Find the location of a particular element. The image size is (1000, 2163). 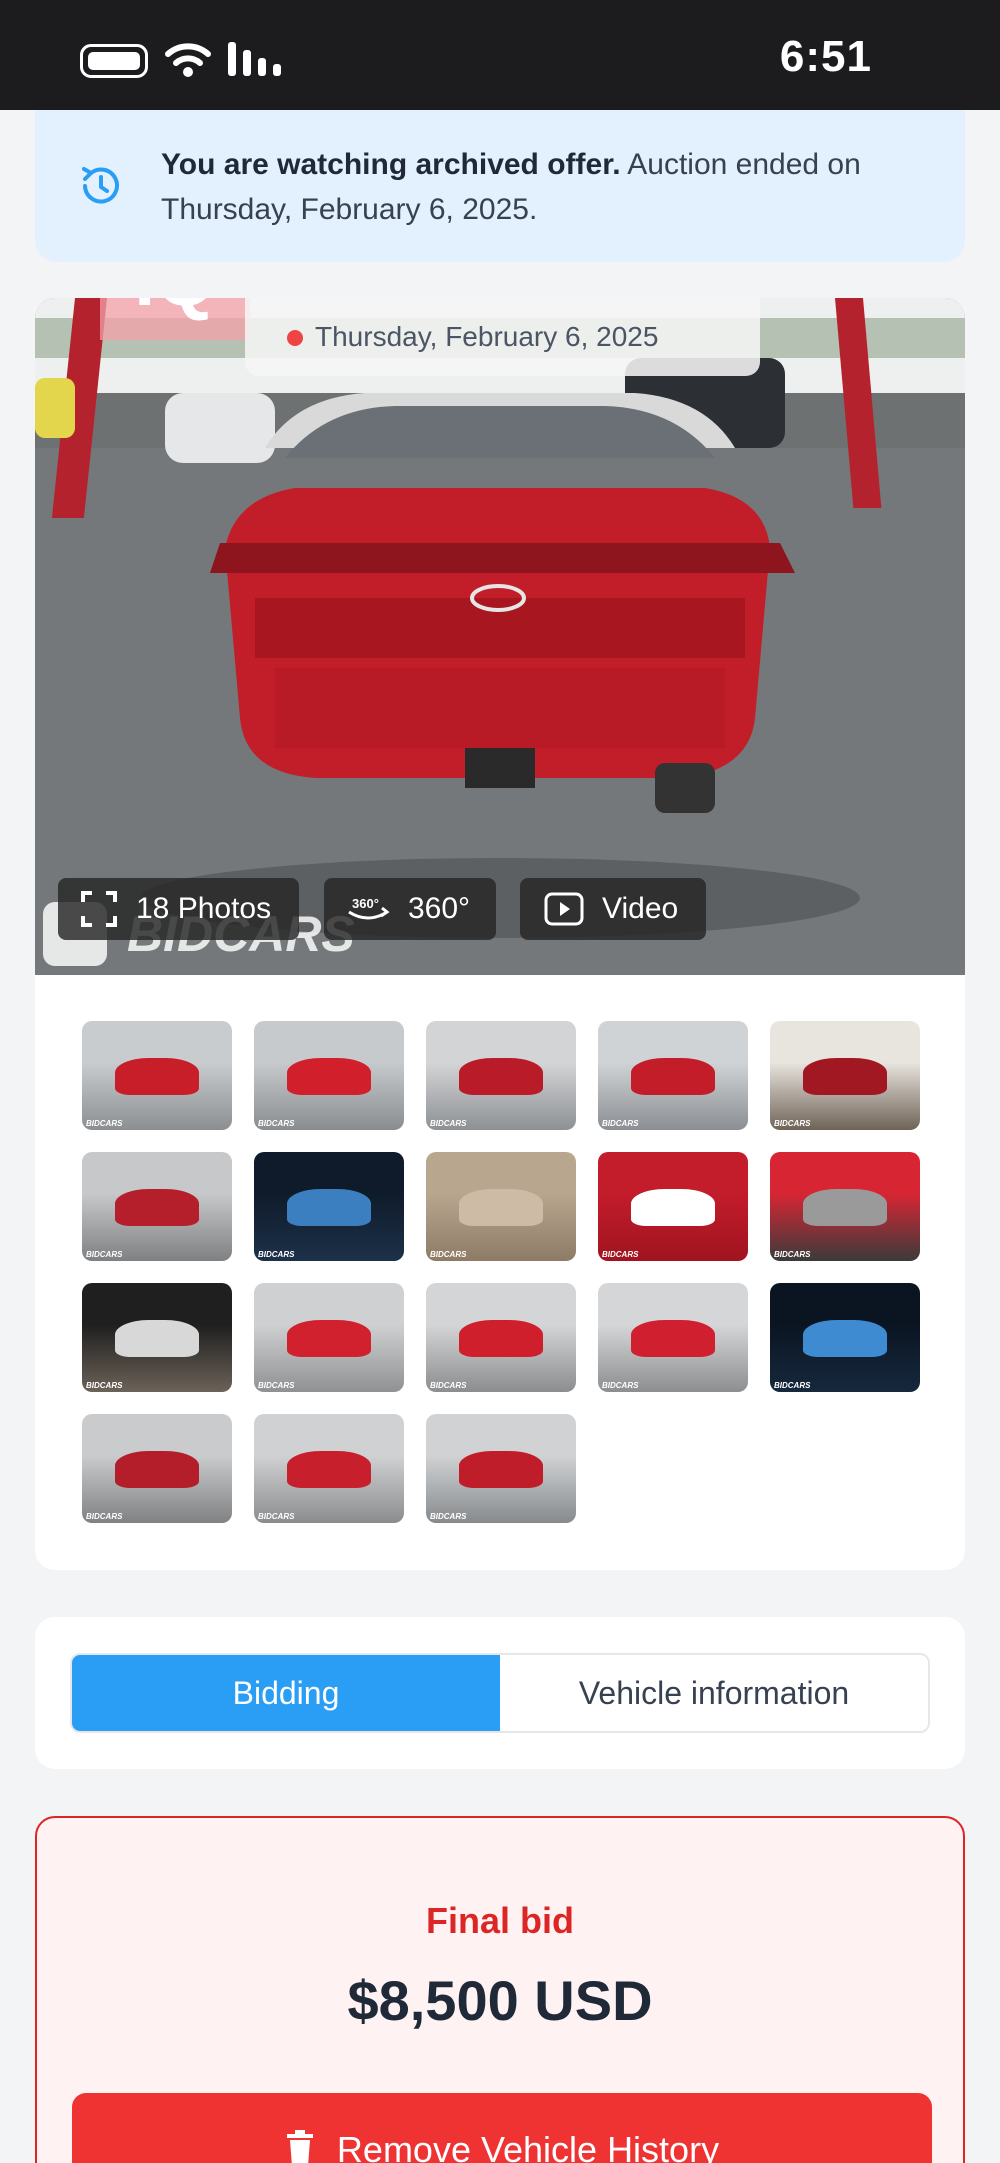

final-bid-amount: $8,500 USD is located at coordinates (500, 2000).